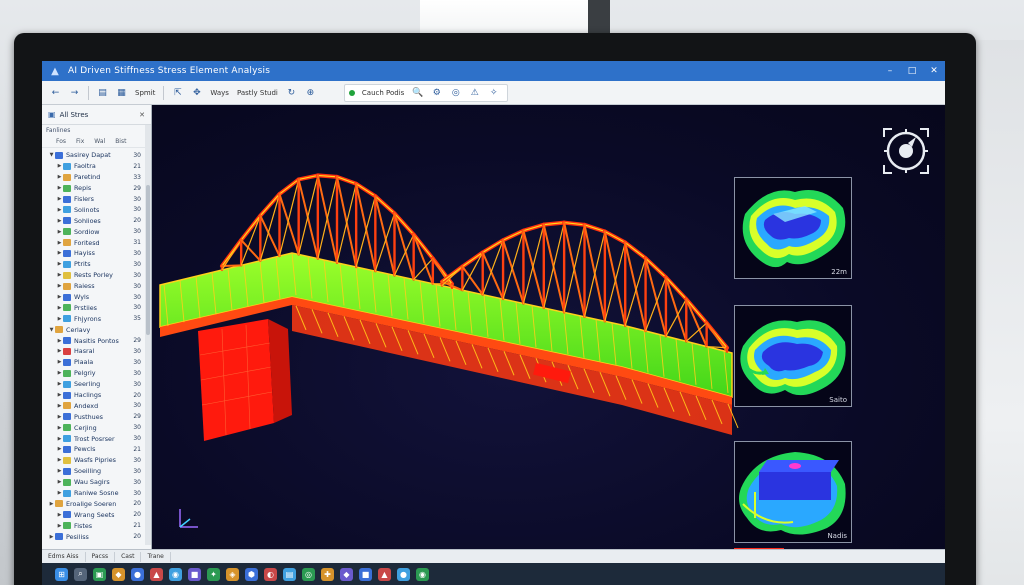  I want to click on app-icon-14: ◆, so click(346, 574).